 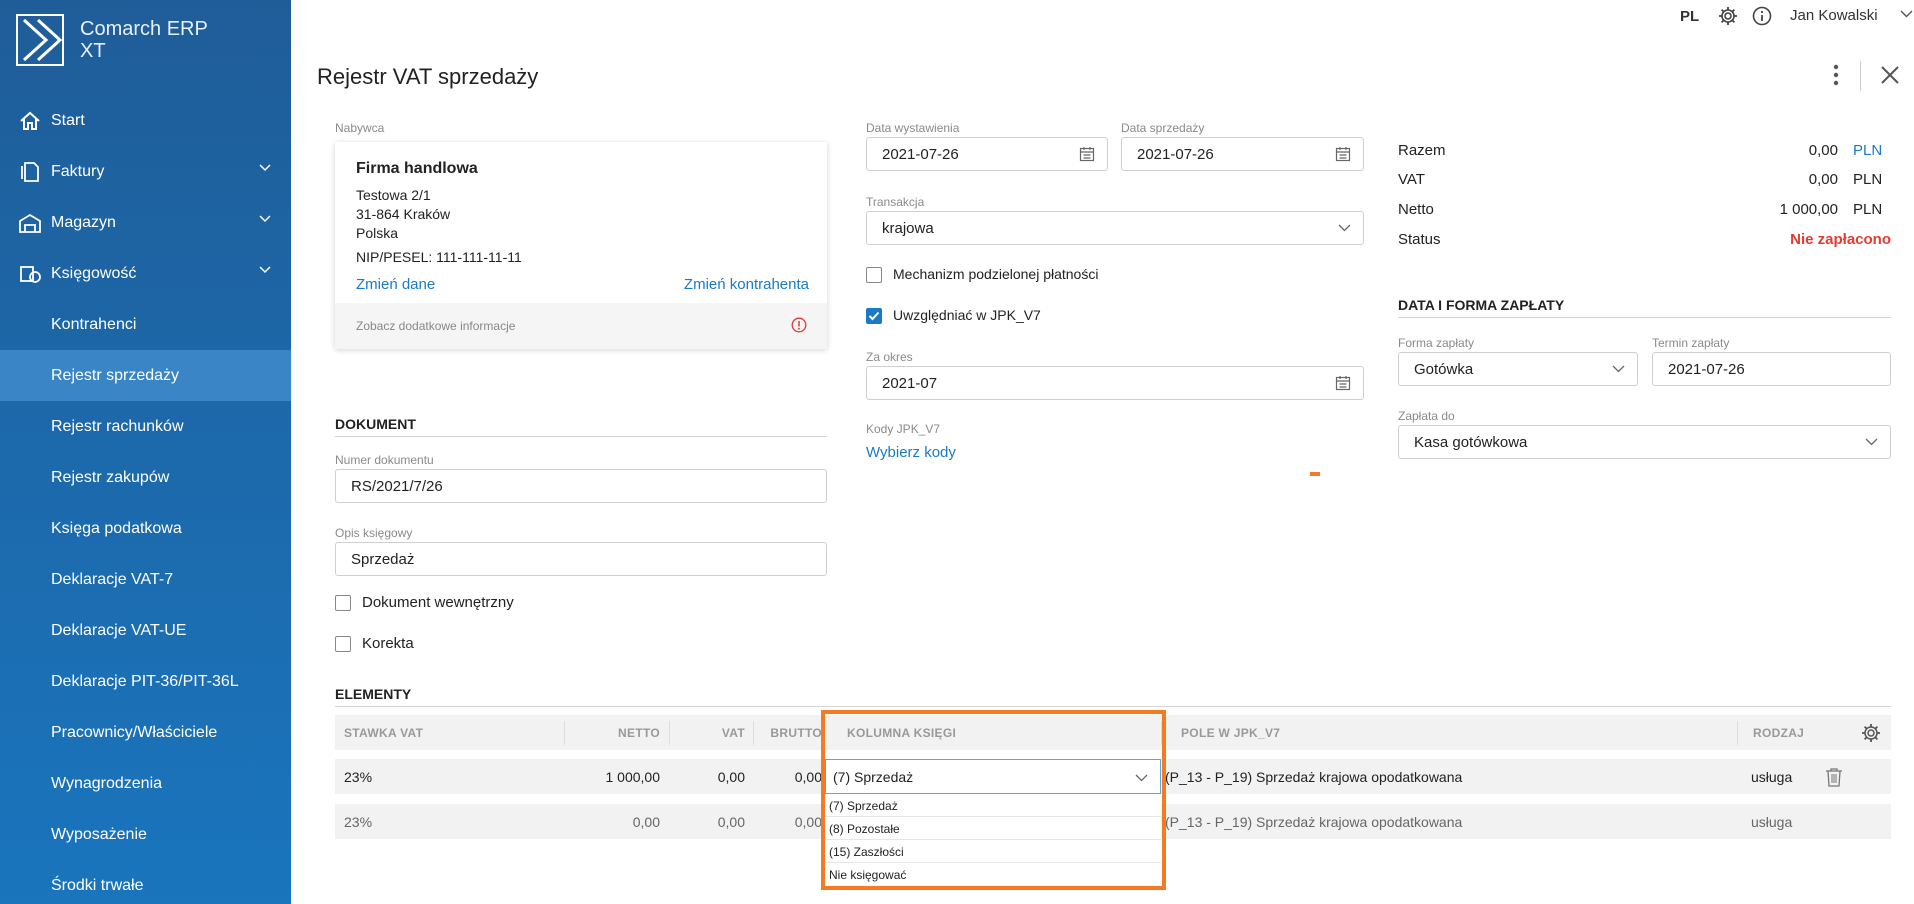 What do you see at coordinates (610, 777) in the screenshot?
I see `cell-net: 1 000,00` at bounding box center [610, 777].